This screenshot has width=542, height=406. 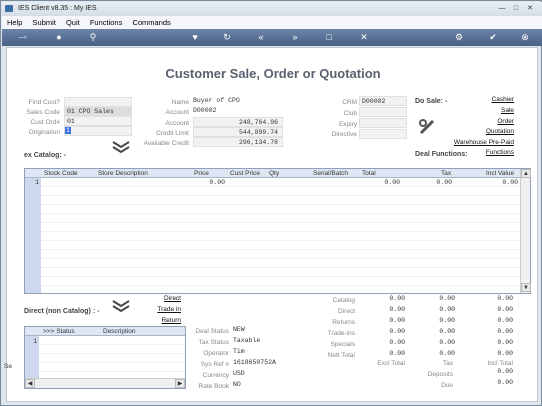 What do you see at coordinates (330, 173) in the screenshot?
I see `col-serial-batch: Serial/Batch` at bounding box center [330, 173].